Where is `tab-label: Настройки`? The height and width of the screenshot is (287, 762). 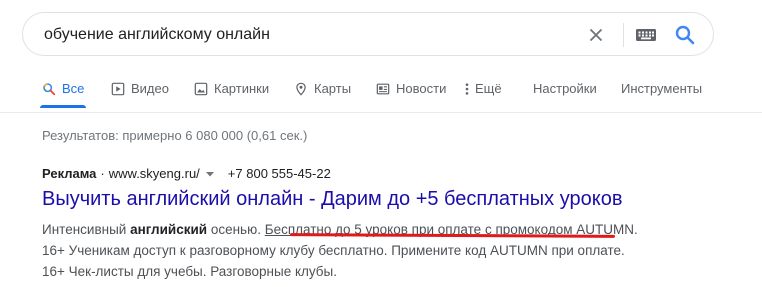
tab-label: Настройки is located at coordinates (565, 88).